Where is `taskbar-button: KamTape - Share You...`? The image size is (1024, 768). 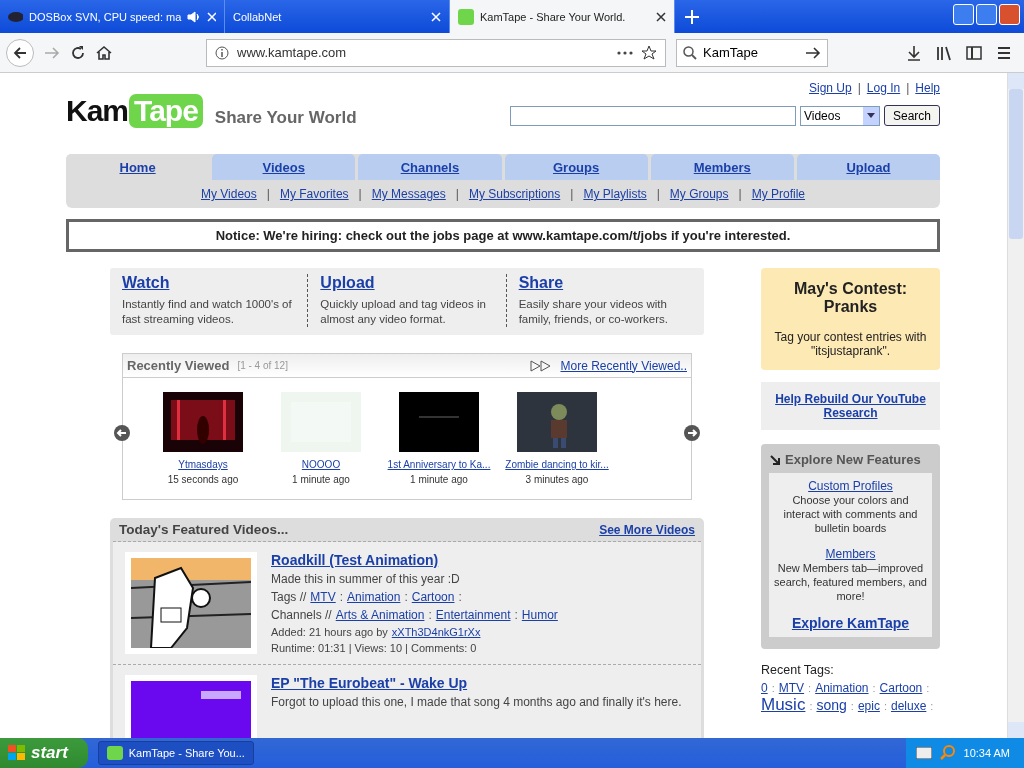 taskbar-button: KamTape - Share You... is located at coordinates (175, 753).